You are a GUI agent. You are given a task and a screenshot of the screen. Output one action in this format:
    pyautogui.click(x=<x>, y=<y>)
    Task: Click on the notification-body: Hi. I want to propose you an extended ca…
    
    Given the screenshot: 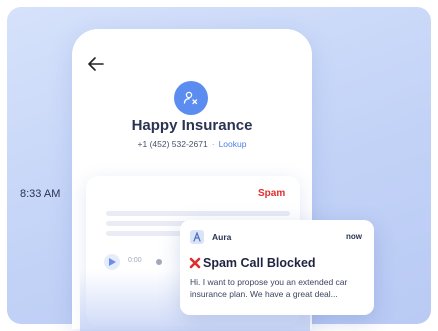 What is the action you would take?
    pyautogui.click(x=269, y=288)
    